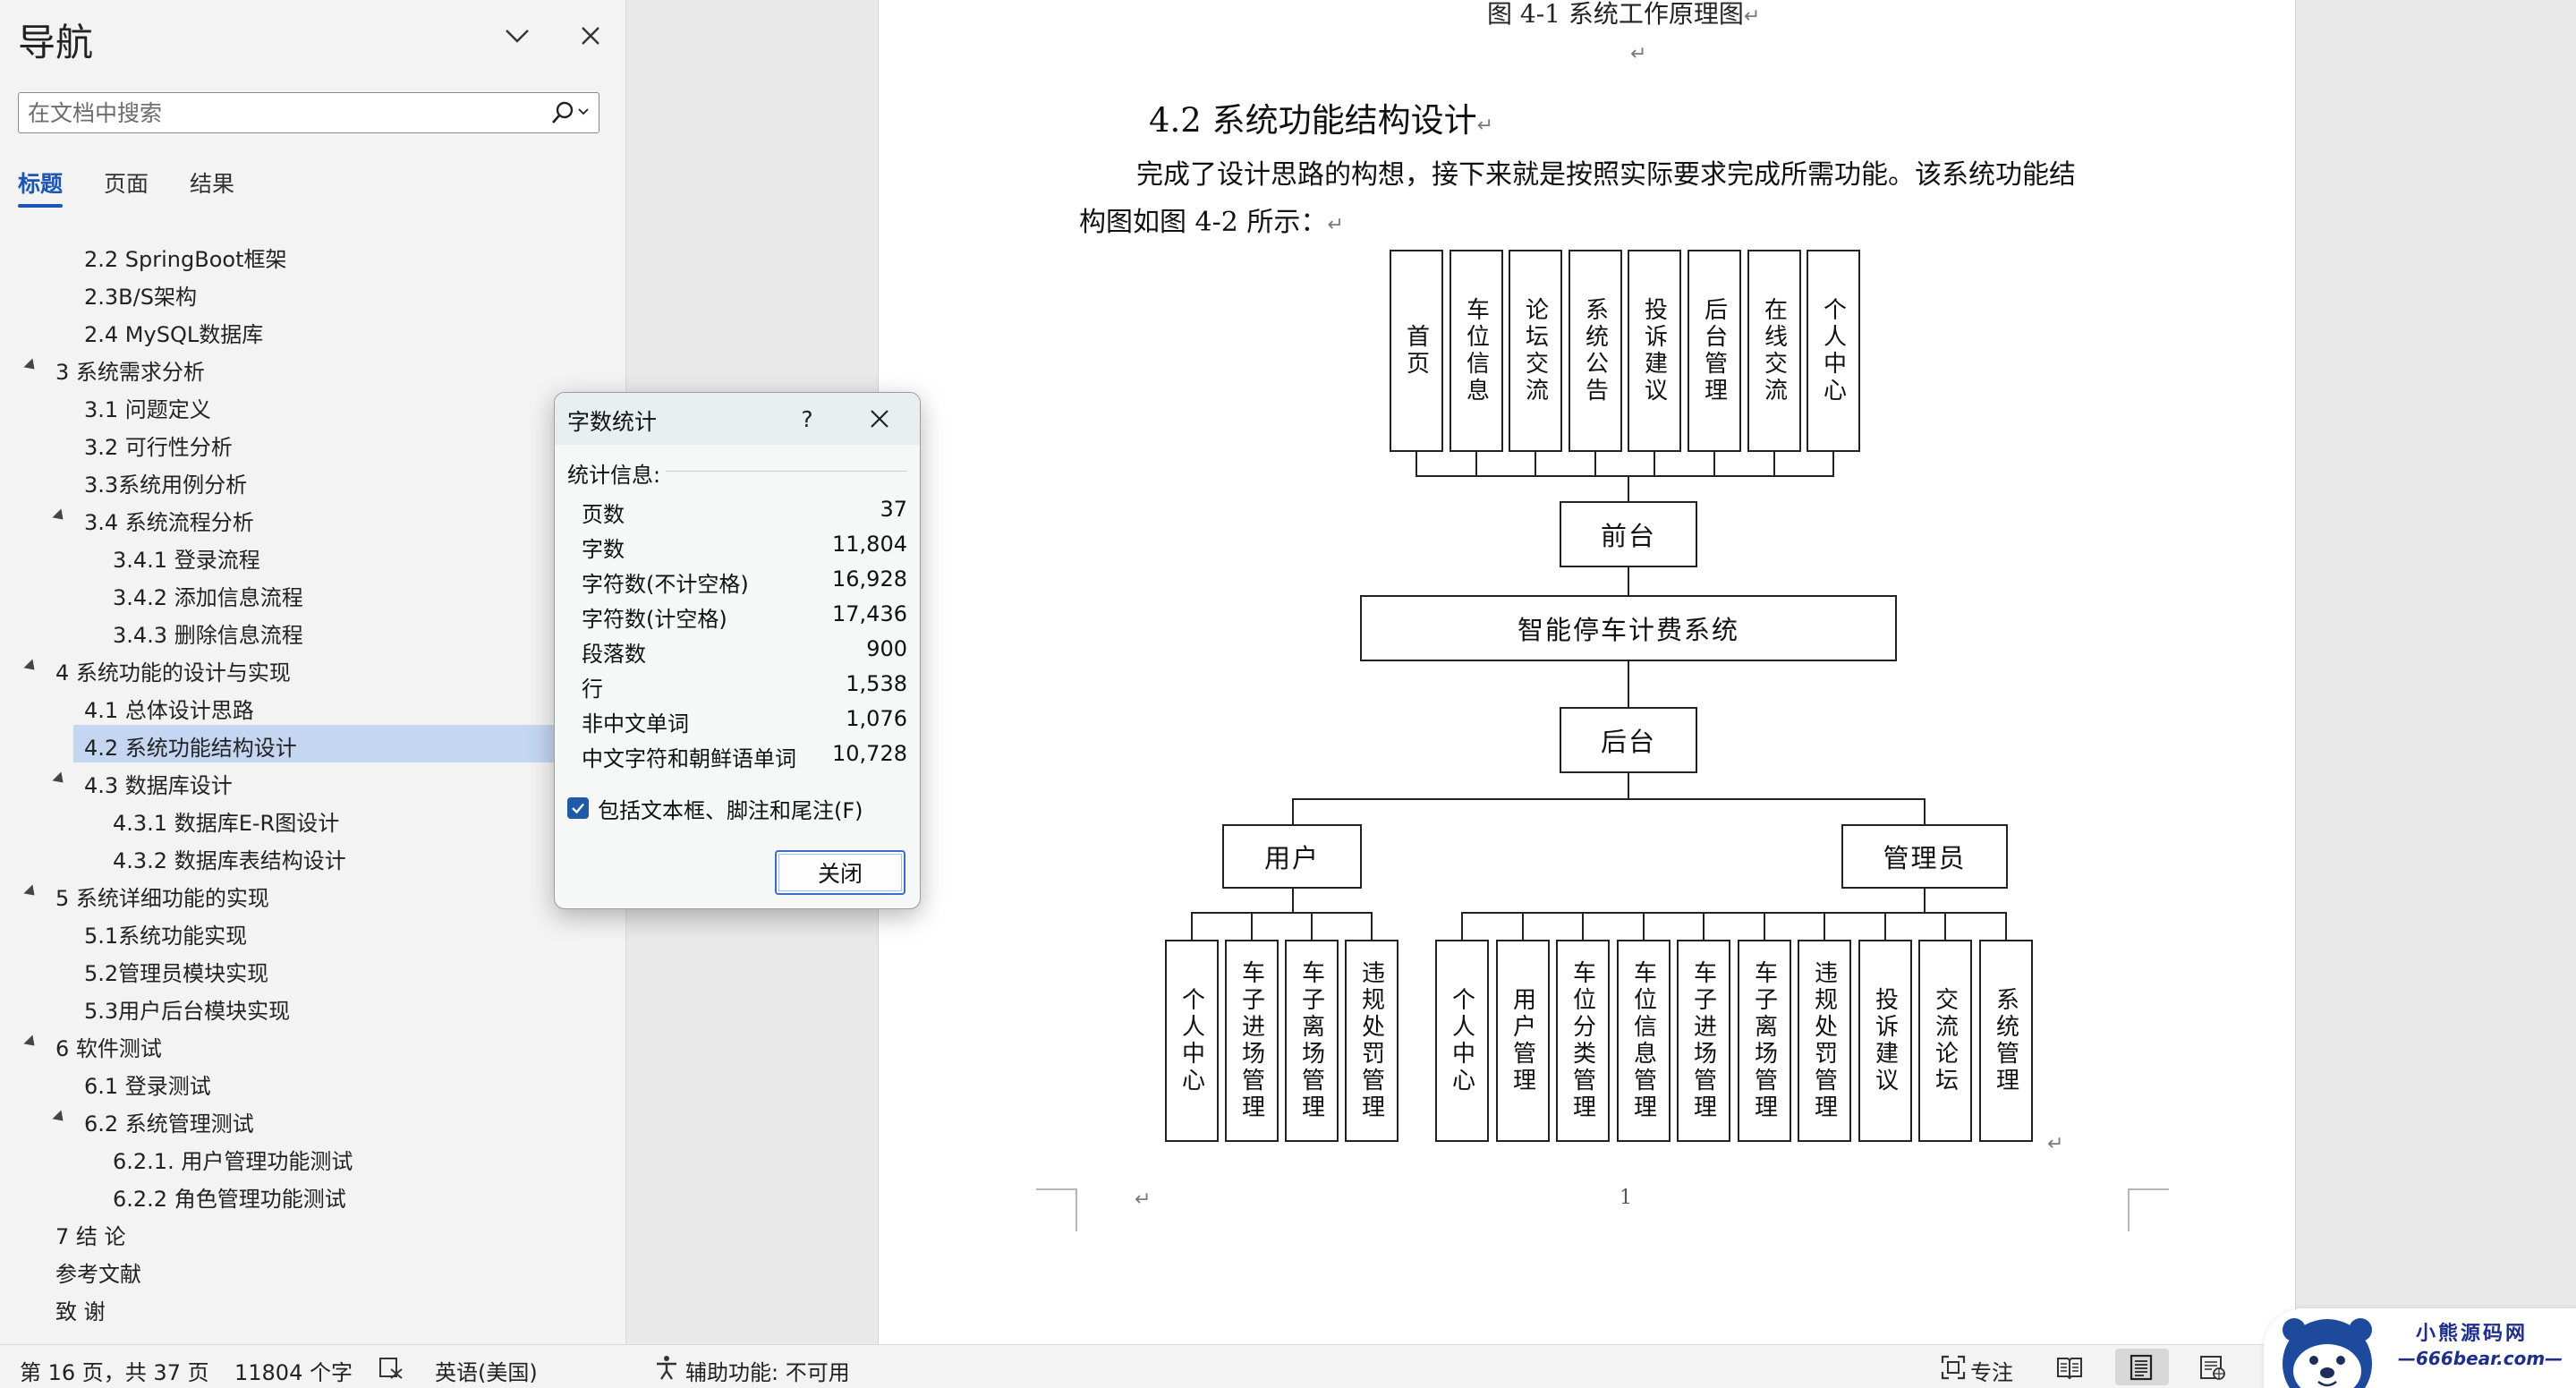  I want to click on front-item-box: 投诉建议, so click(1654, 351).